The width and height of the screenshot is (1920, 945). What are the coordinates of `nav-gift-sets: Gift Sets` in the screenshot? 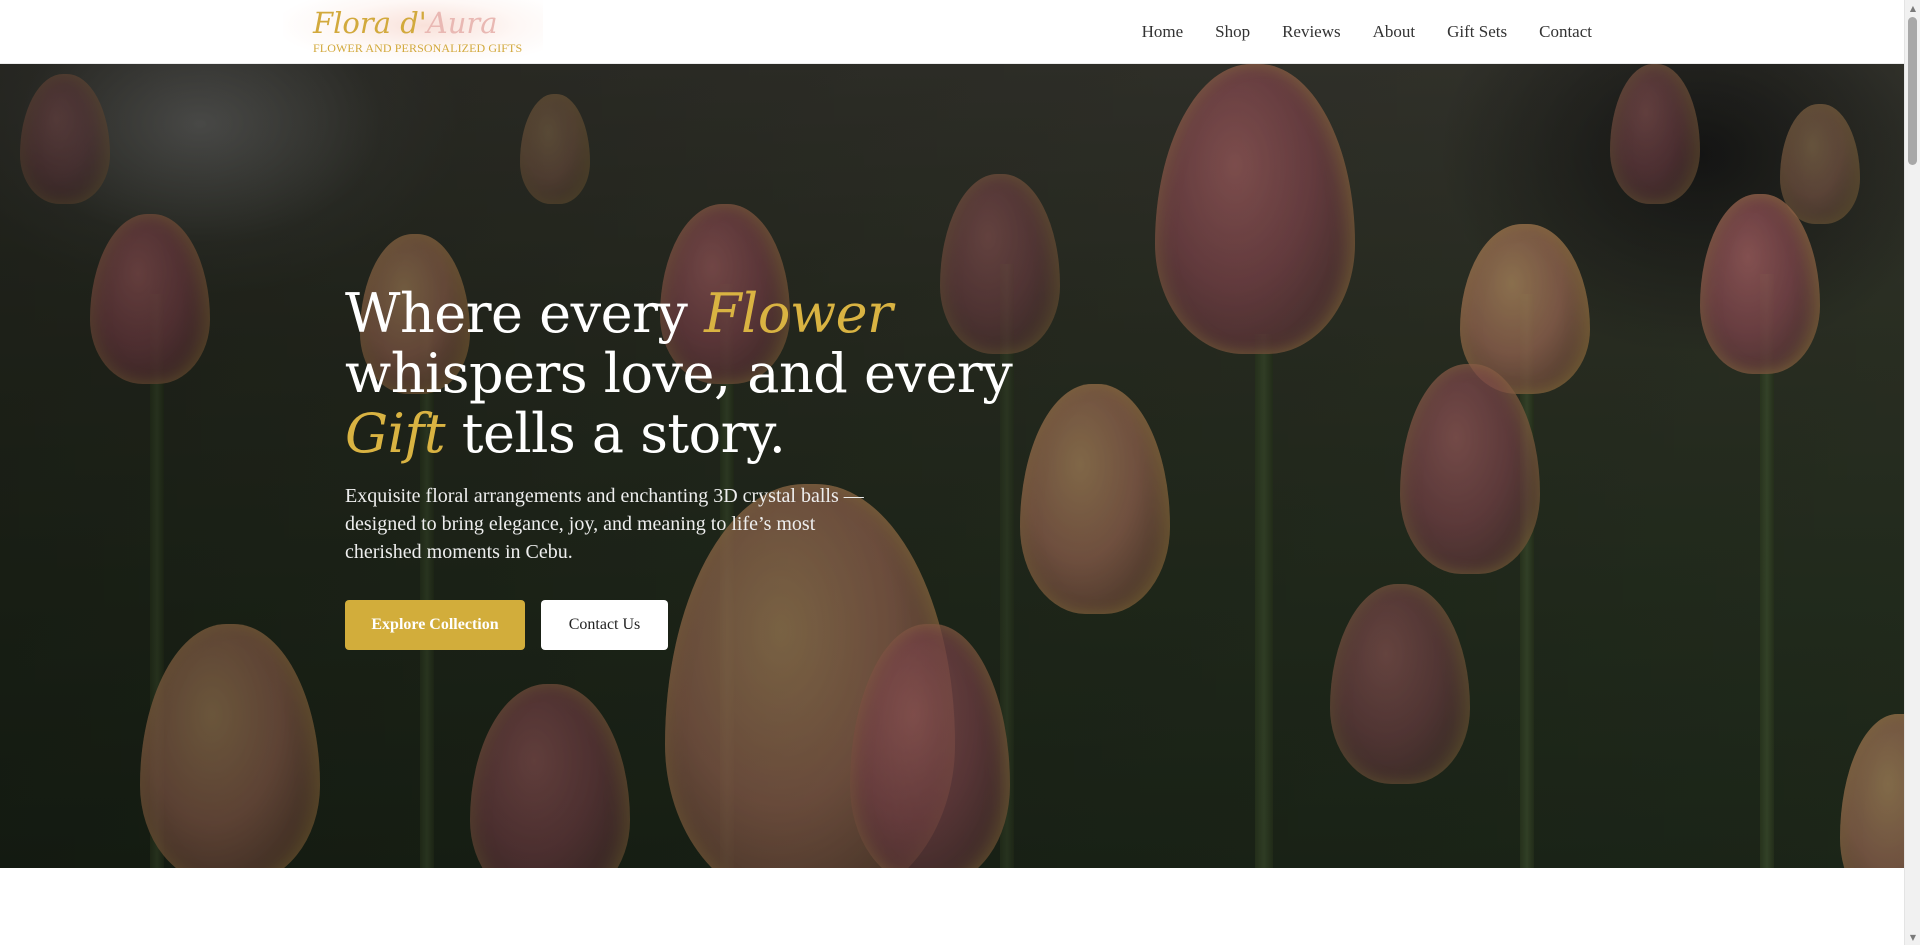 It's located at (1477, 32).